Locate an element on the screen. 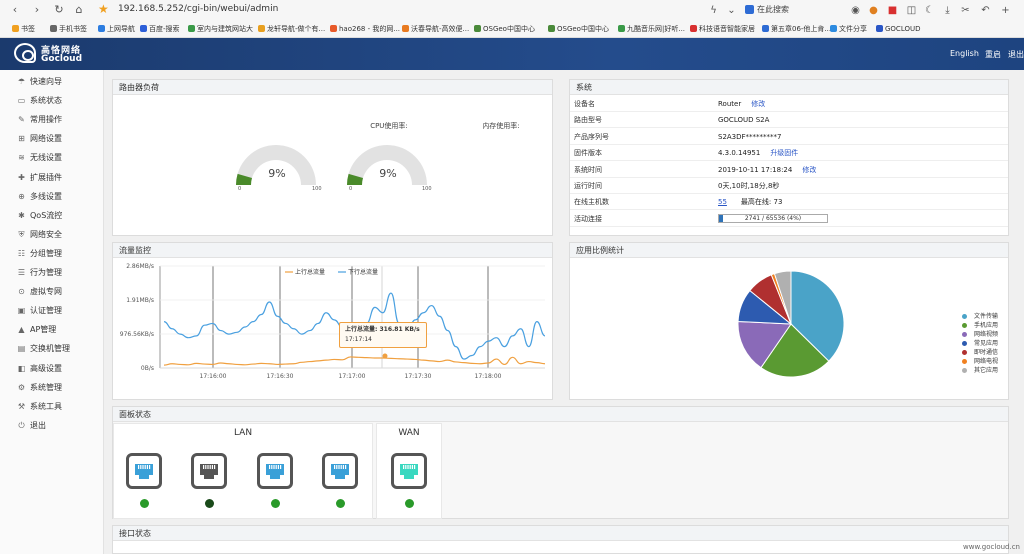 The image size is (1024, 554). wan-label: WAN is located at coordinates (409, 433).